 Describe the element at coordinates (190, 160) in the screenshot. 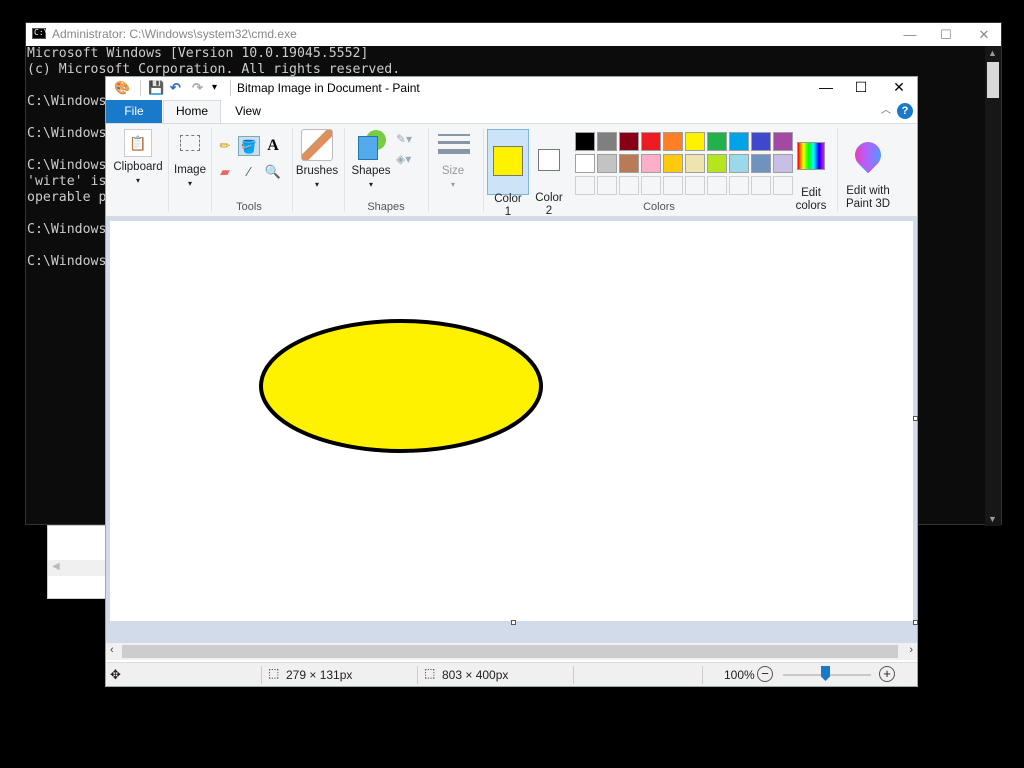

I see `image-button: Image ▾` at that location.